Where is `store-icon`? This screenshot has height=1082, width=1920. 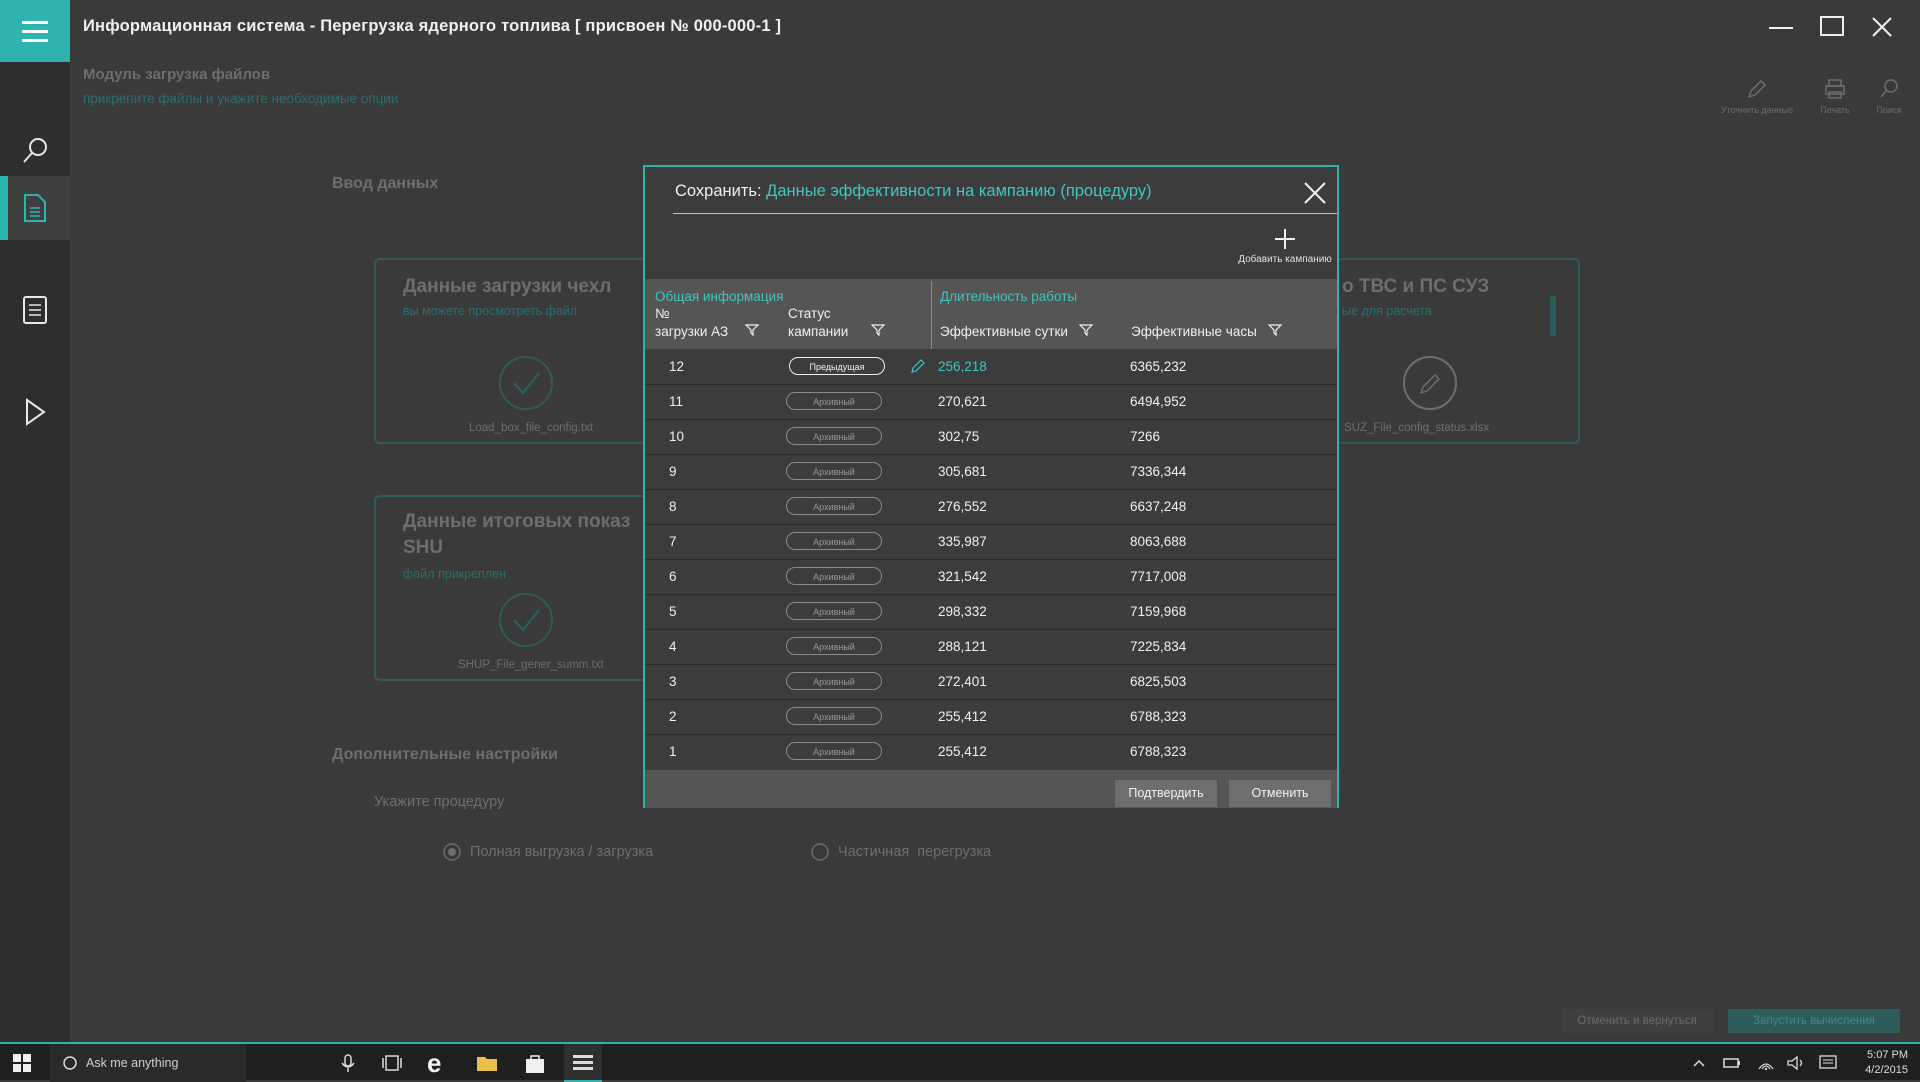
store-icon is located at coordinates (535, 1063).